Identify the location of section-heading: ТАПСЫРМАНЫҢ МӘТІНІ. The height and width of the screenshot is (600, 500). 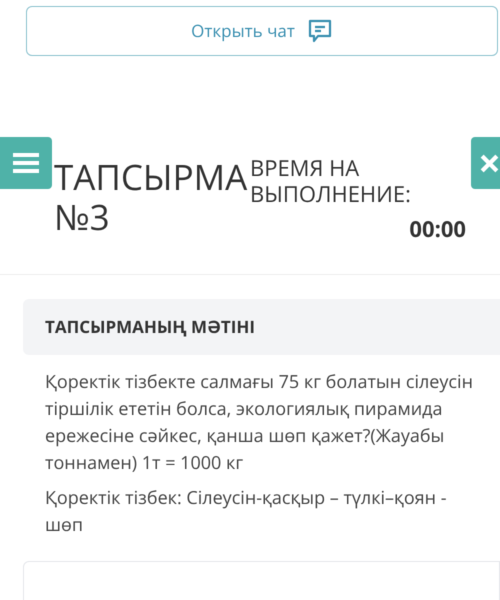
(150, 327).